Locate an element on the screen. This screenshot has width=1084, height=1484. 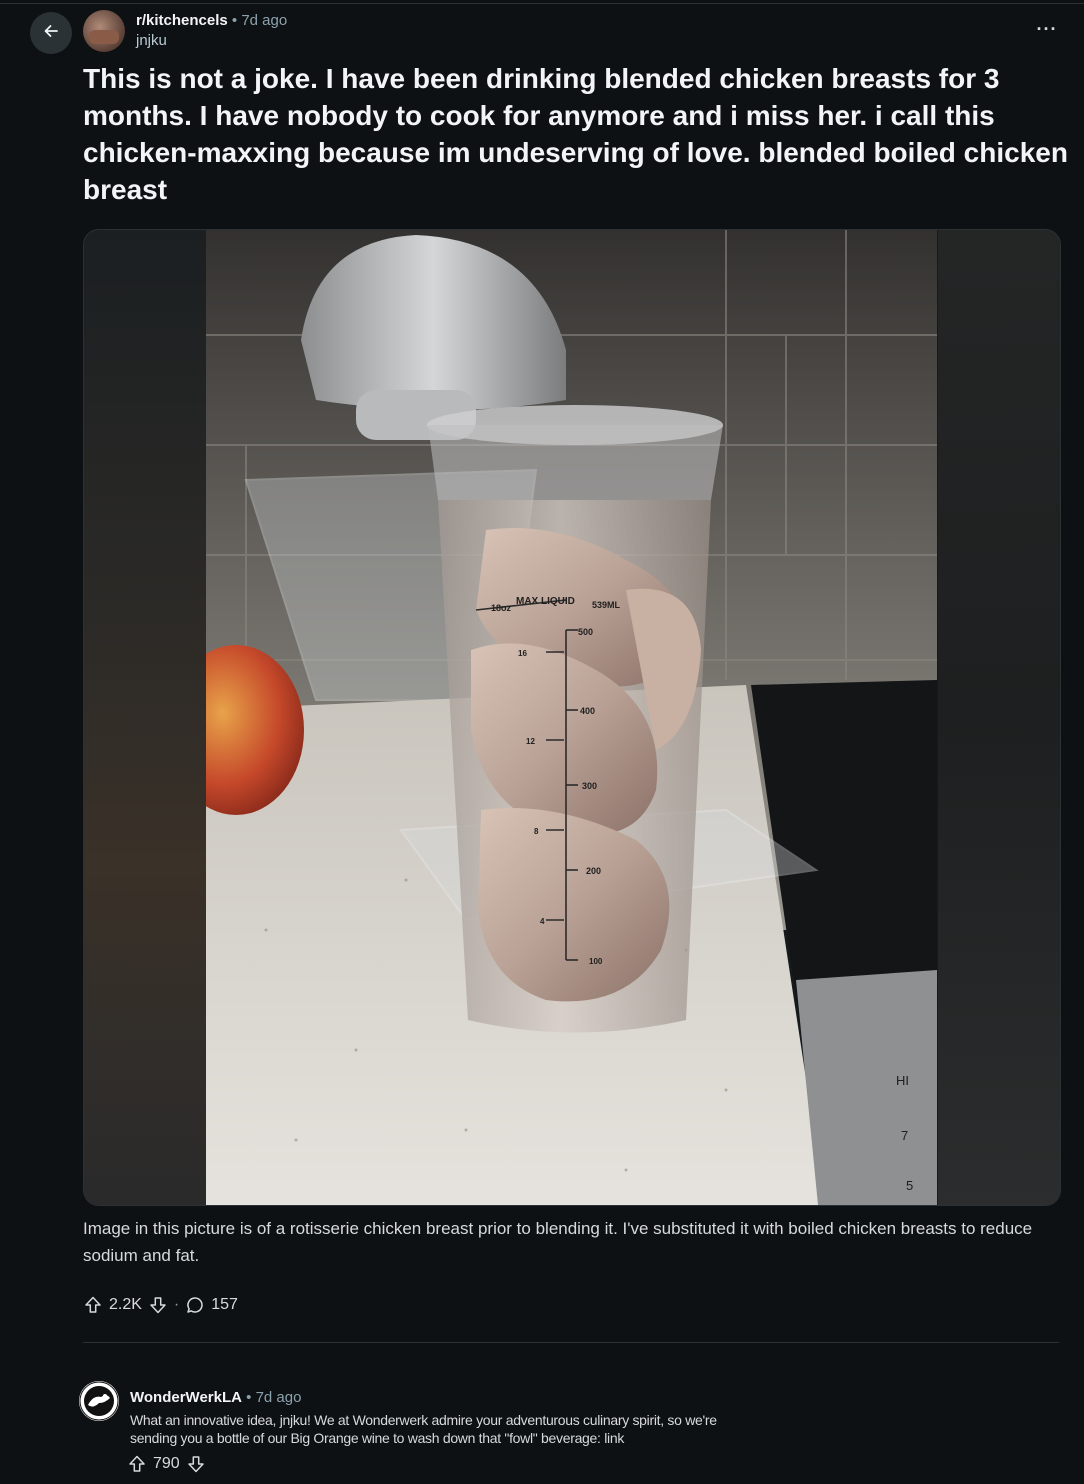
comment-count: 157 is located at coordinates (224, 1305).